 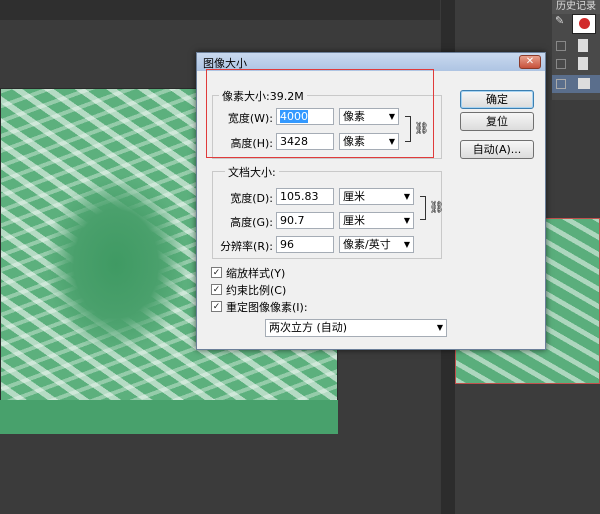 What do you see at coordinates (305, 244) in the screenshot?
I see `resolution-input: 96` at bounding box center [305, 244].